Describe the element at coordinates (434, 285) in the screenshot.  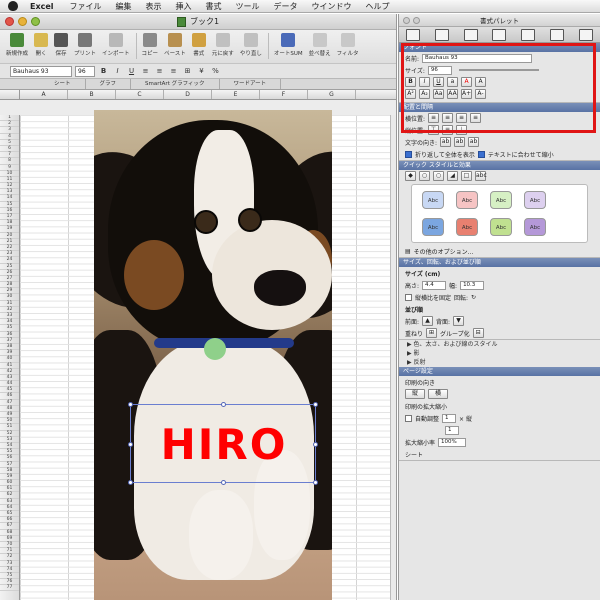
I see `height-field: 4.4` at that location.